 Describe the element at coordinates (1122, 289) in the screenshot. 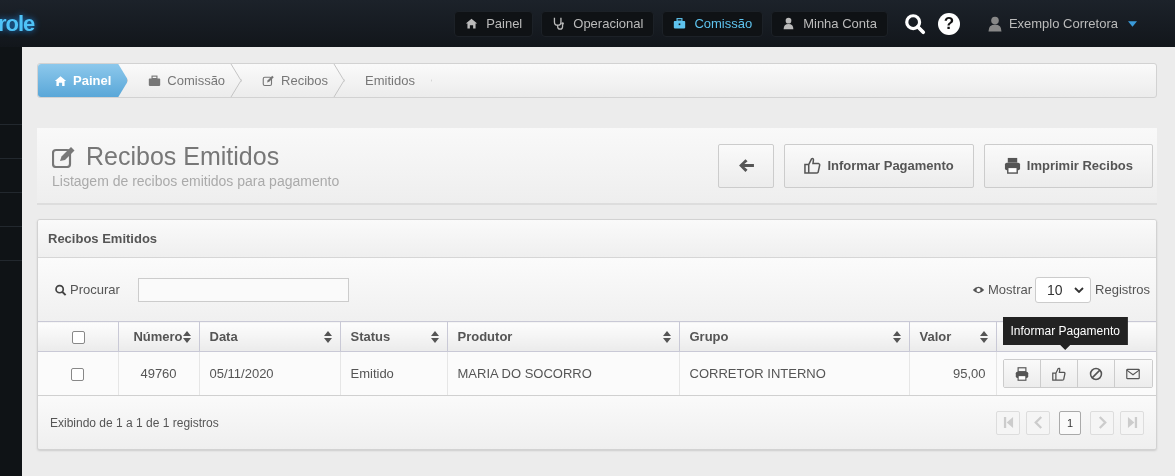

I see `records-label: Registros` at that location.